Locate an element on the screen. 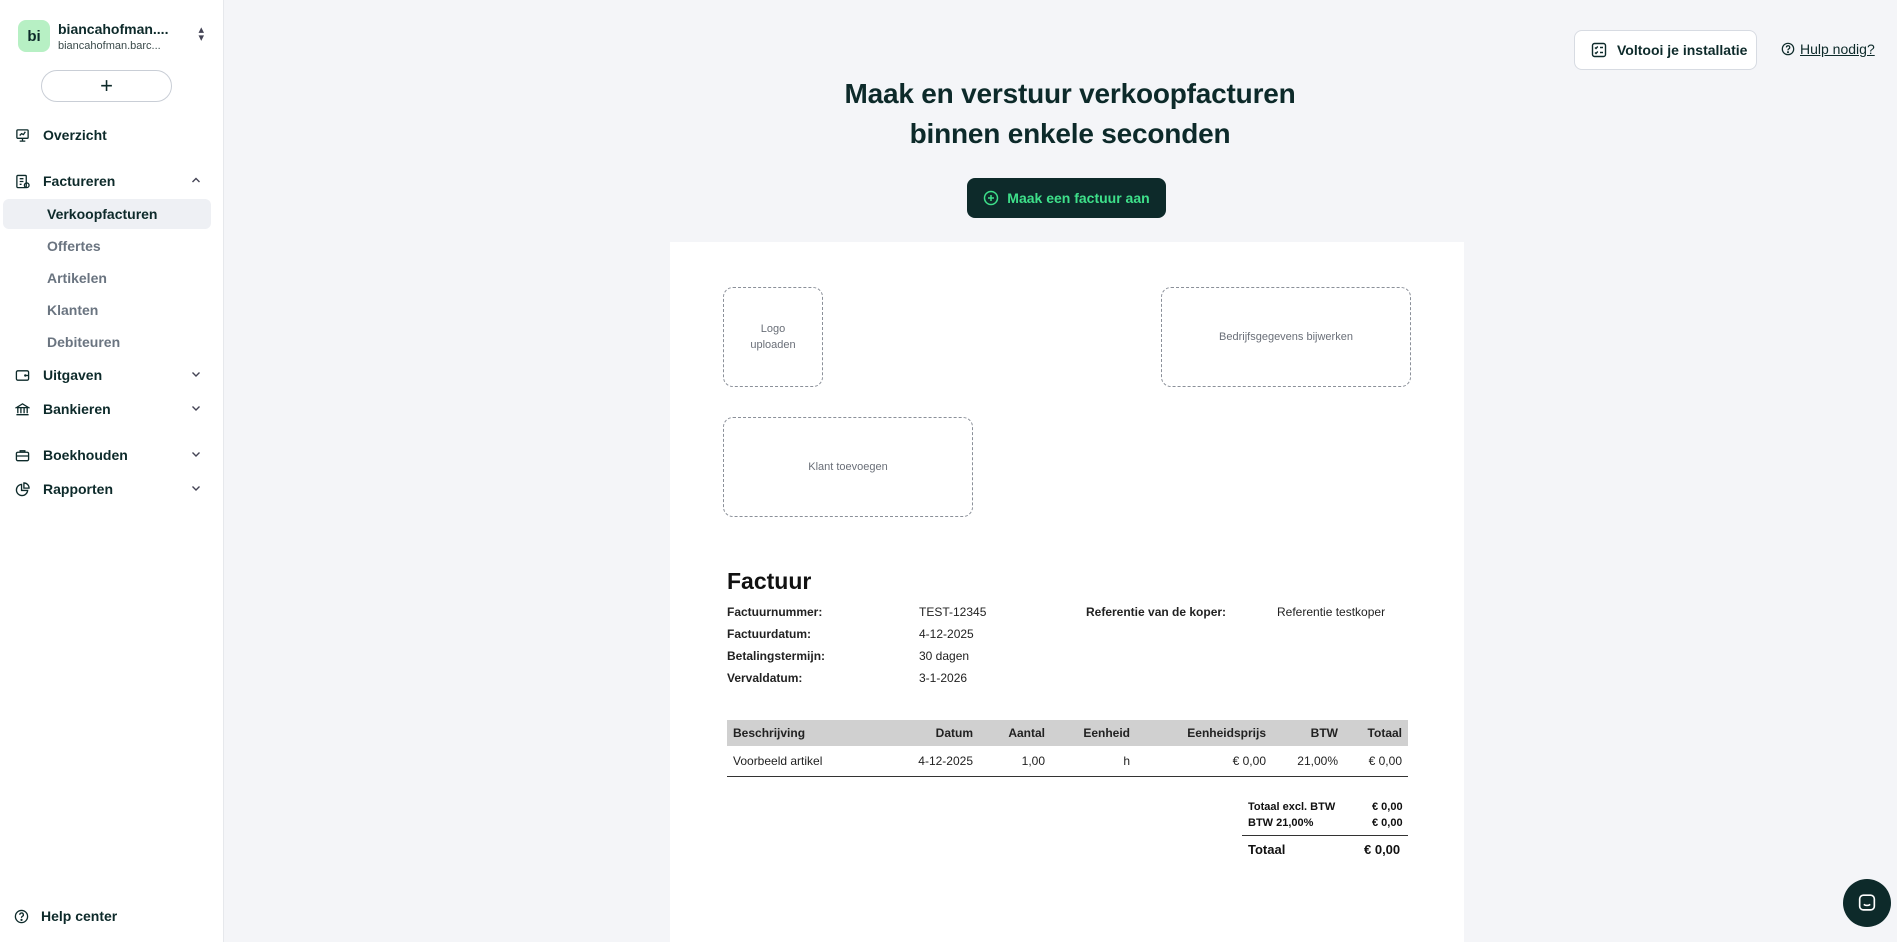 The width and height of the screenshot is (1897, 942). table-cell: h is located at coordinates (1093, 761).